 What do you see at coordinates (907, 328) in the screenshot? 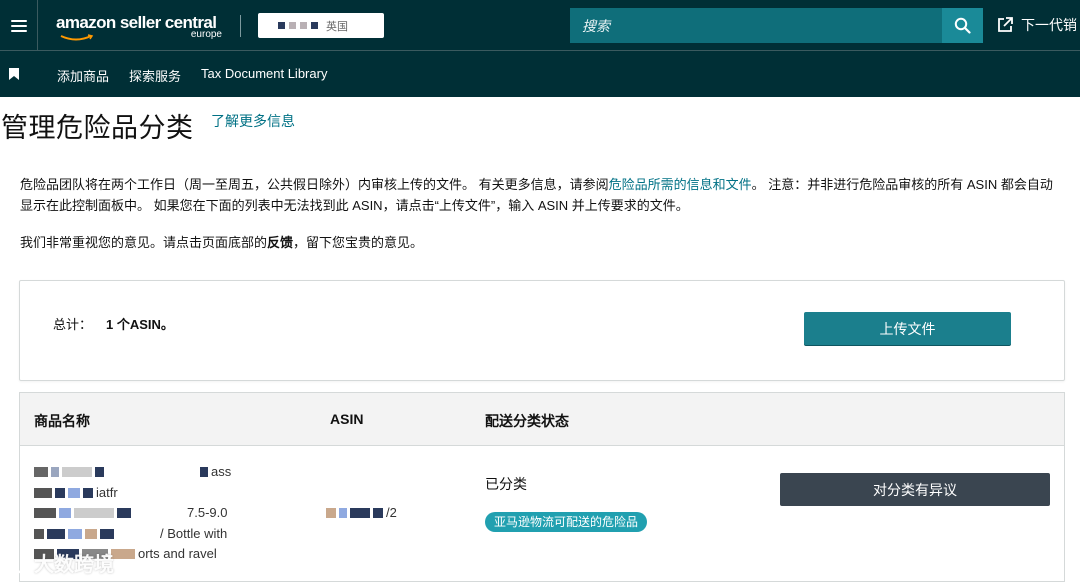
I see `upload-file-button: 上传文件` at bounding box center [907, 328].